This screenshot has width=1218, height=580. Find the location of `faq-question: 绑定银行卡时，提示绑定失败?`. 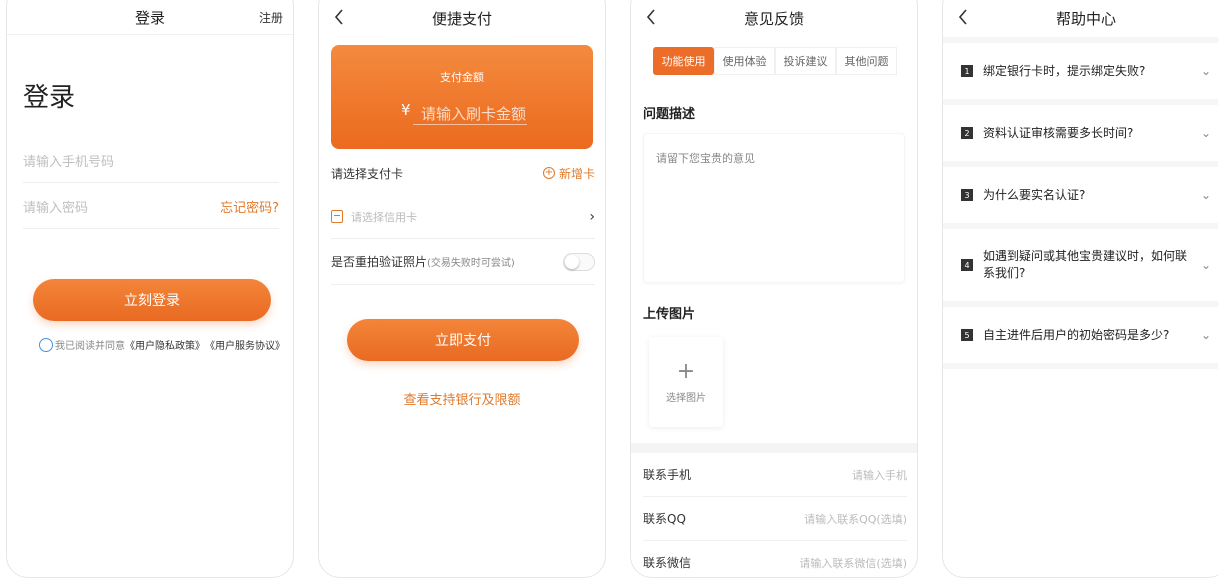

faq-question: 绑定银行卡时，提示绑定失败? is located at coordinates (1064, 70).